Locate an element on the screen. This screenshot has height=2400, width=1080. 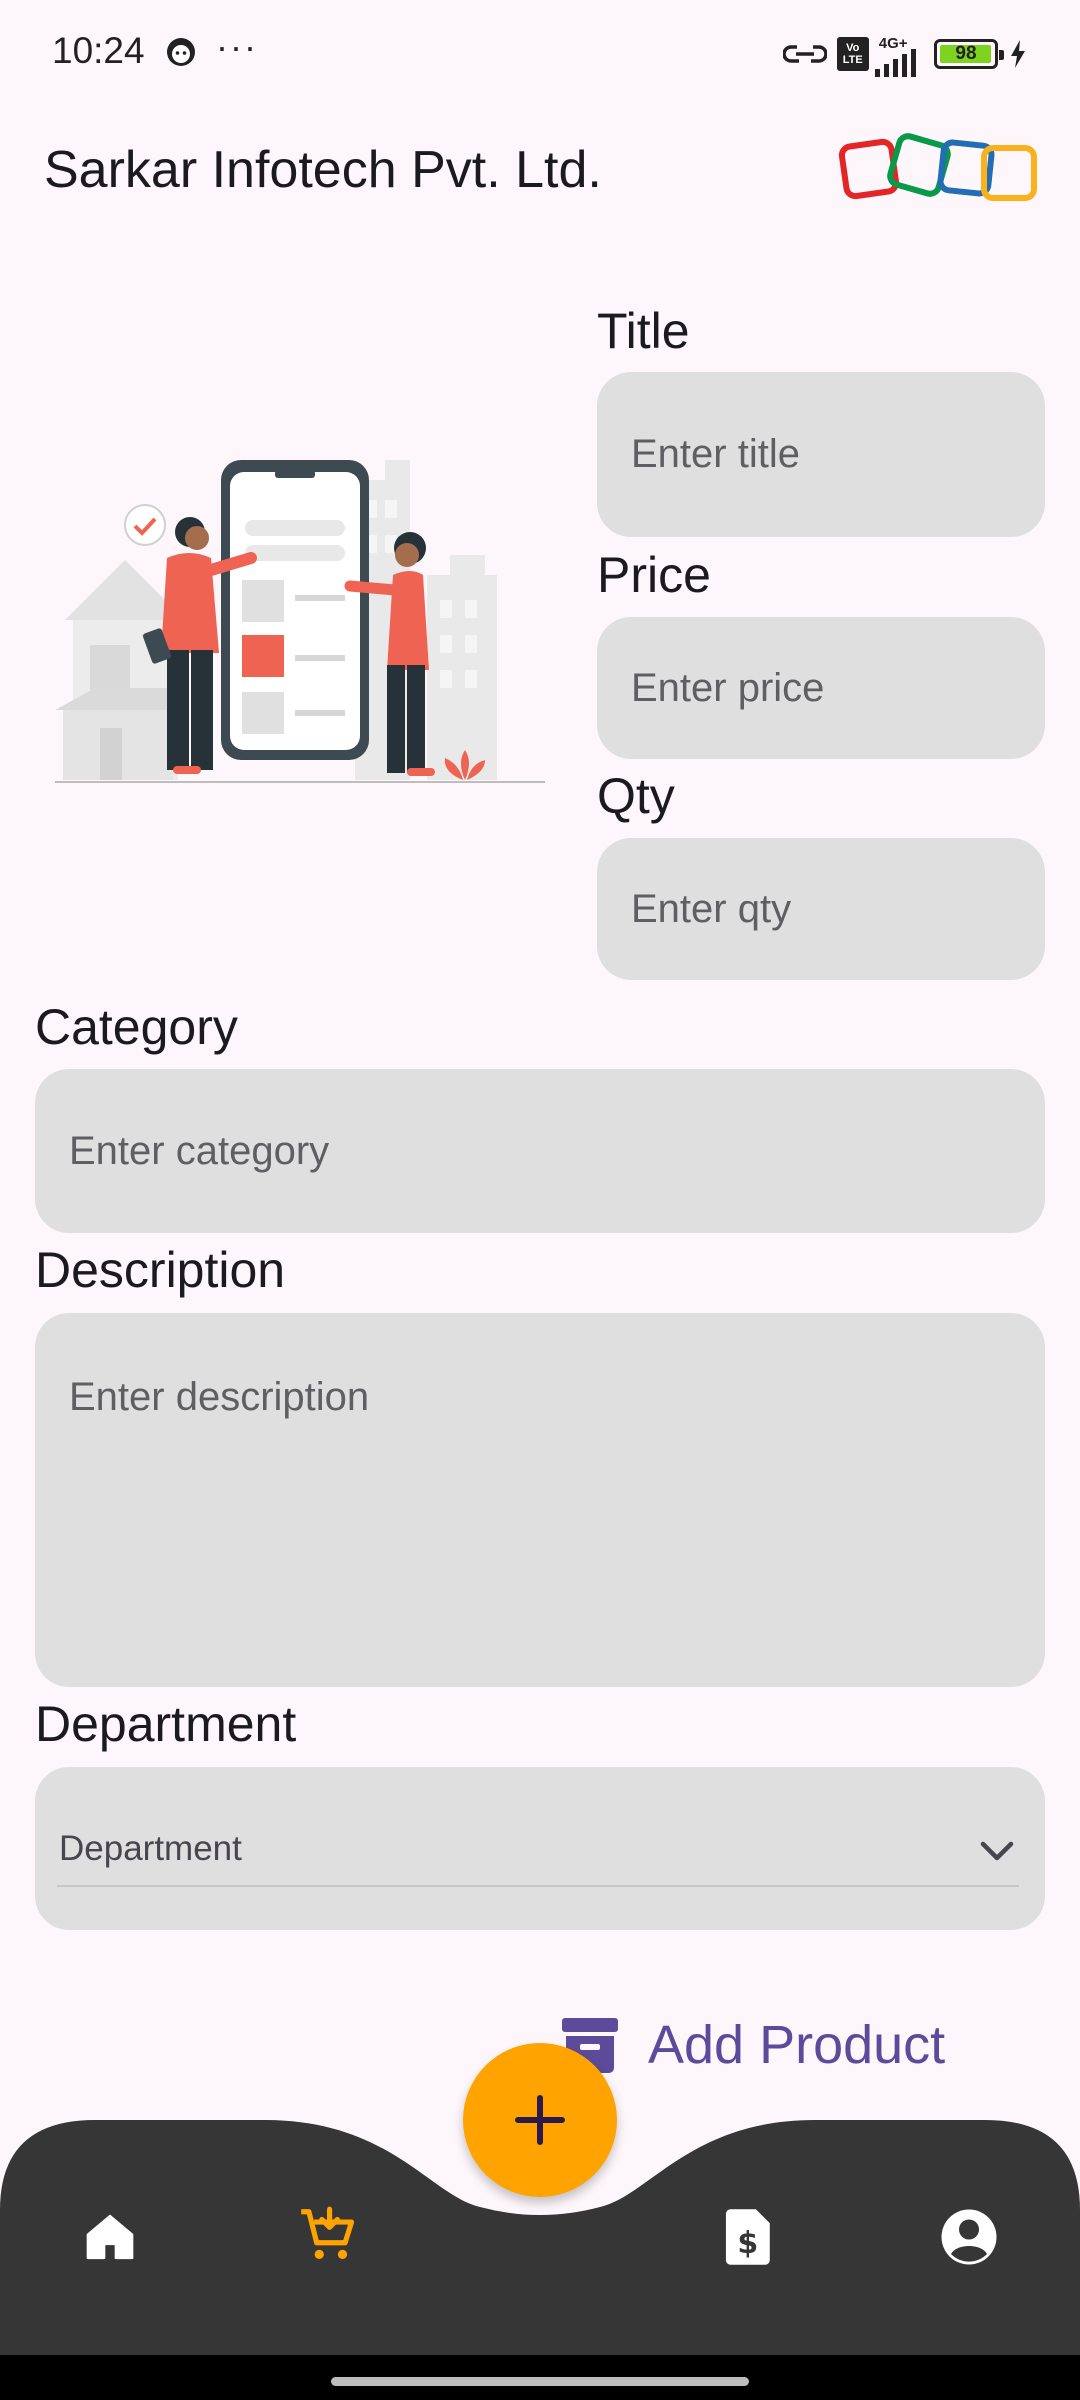
price-label: Price is located at coordinates (654, 575).